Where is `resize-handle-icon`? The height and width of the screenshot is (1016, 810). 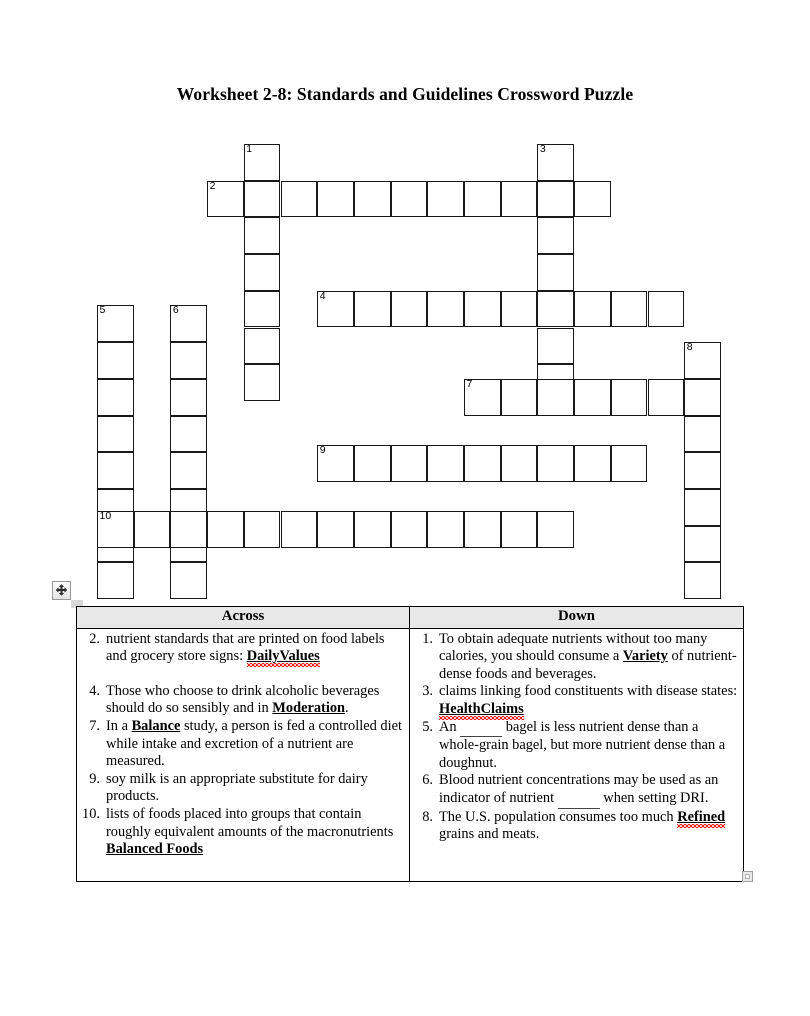
resize-handle-icon is located at coordinates (747, 876).